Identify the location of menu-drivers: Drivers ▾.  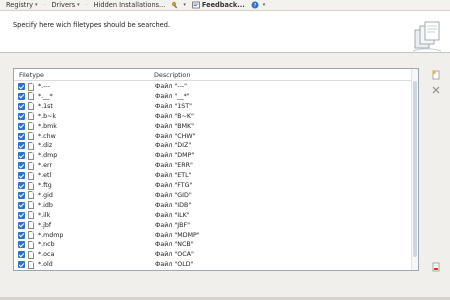
(65, 5).